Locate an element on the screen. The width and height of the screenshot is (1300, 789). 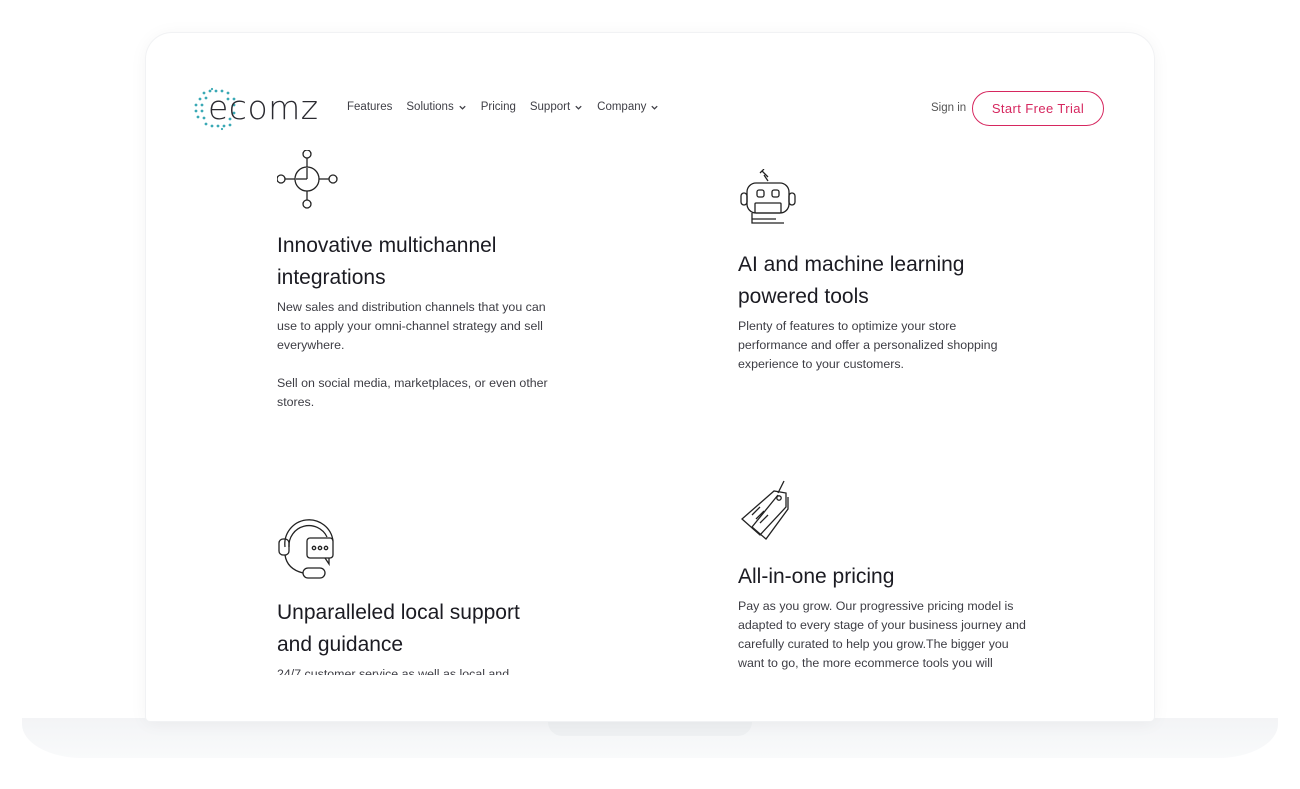
support-headset-icon is located at coordinates (306, 549).